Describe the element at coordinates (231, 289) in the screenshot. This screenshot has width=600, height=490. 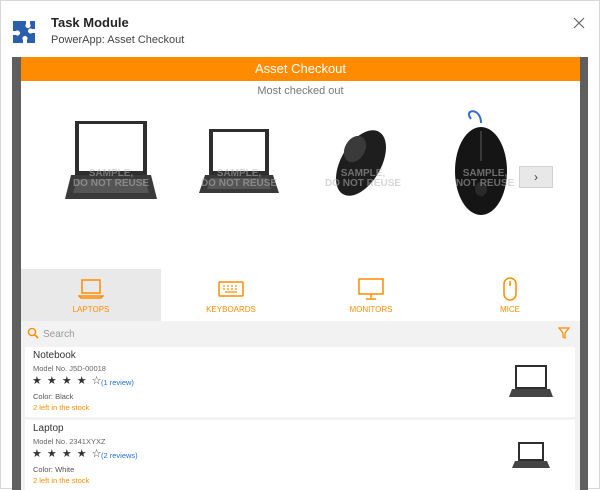
I see `keyboard-icon` at that location.